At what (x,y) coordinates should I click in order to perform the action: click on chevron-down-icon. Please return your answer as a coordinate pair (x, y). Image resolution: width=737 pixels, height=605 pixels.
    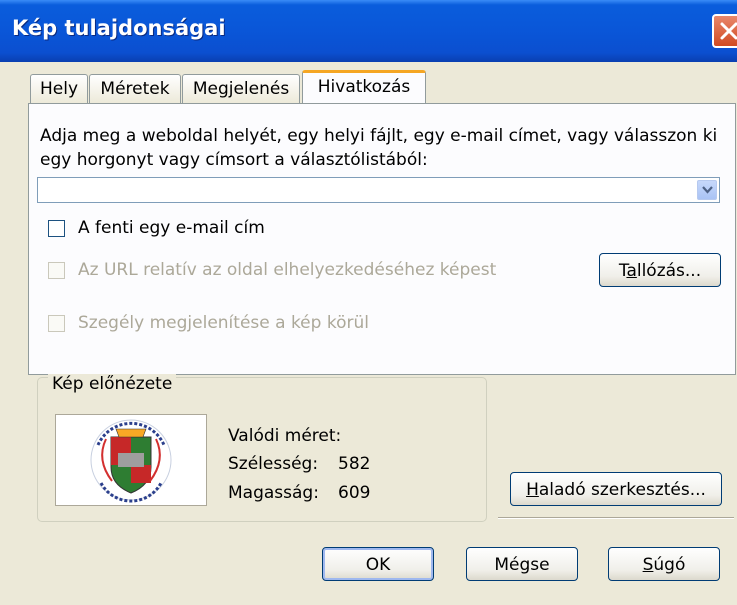
    Looking at the image, I should click on (707, 190).